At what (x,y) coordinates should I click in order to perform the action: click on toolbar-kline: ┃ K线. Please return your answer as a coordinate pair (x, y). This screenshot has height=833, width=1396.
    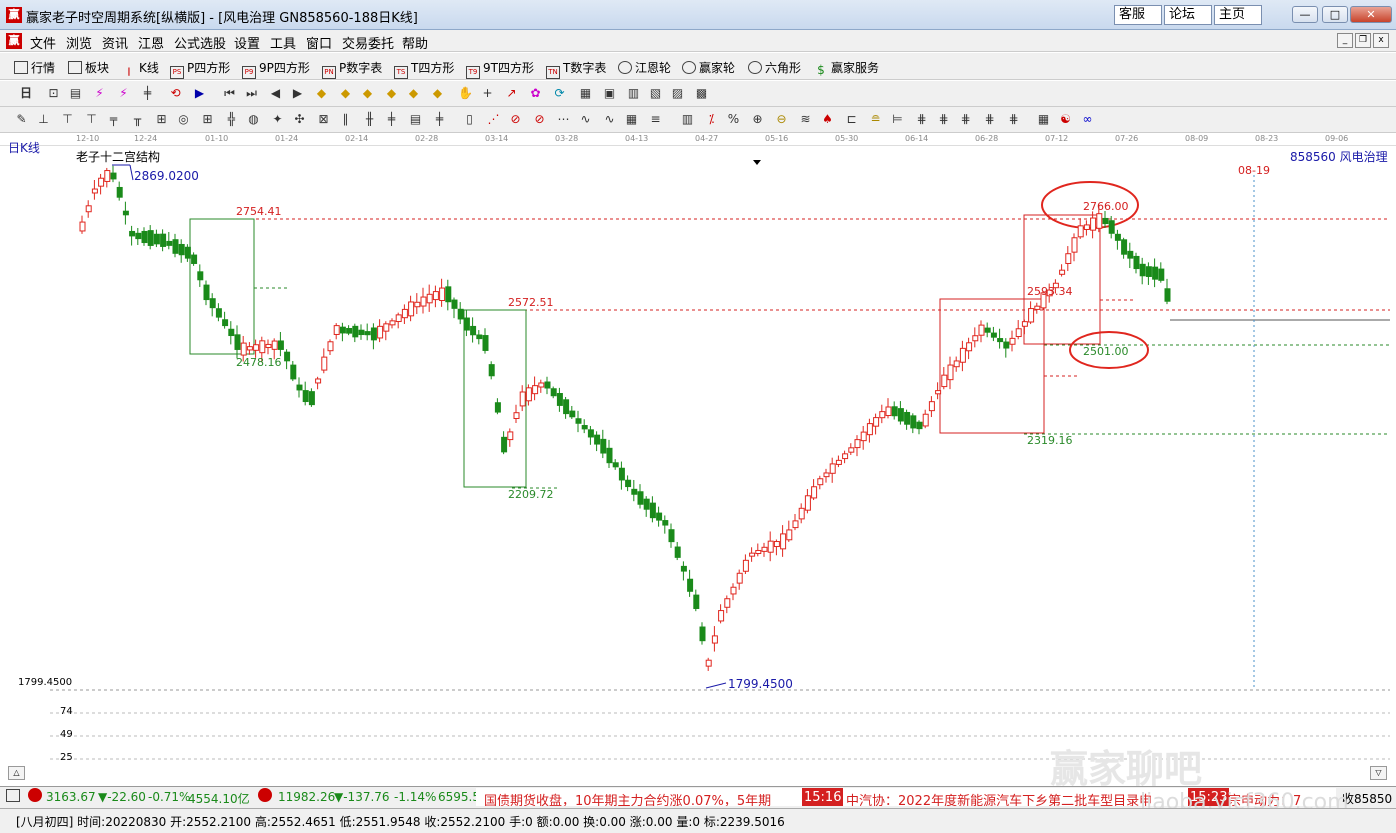
    Looking at the image, I should click on (140, 69).